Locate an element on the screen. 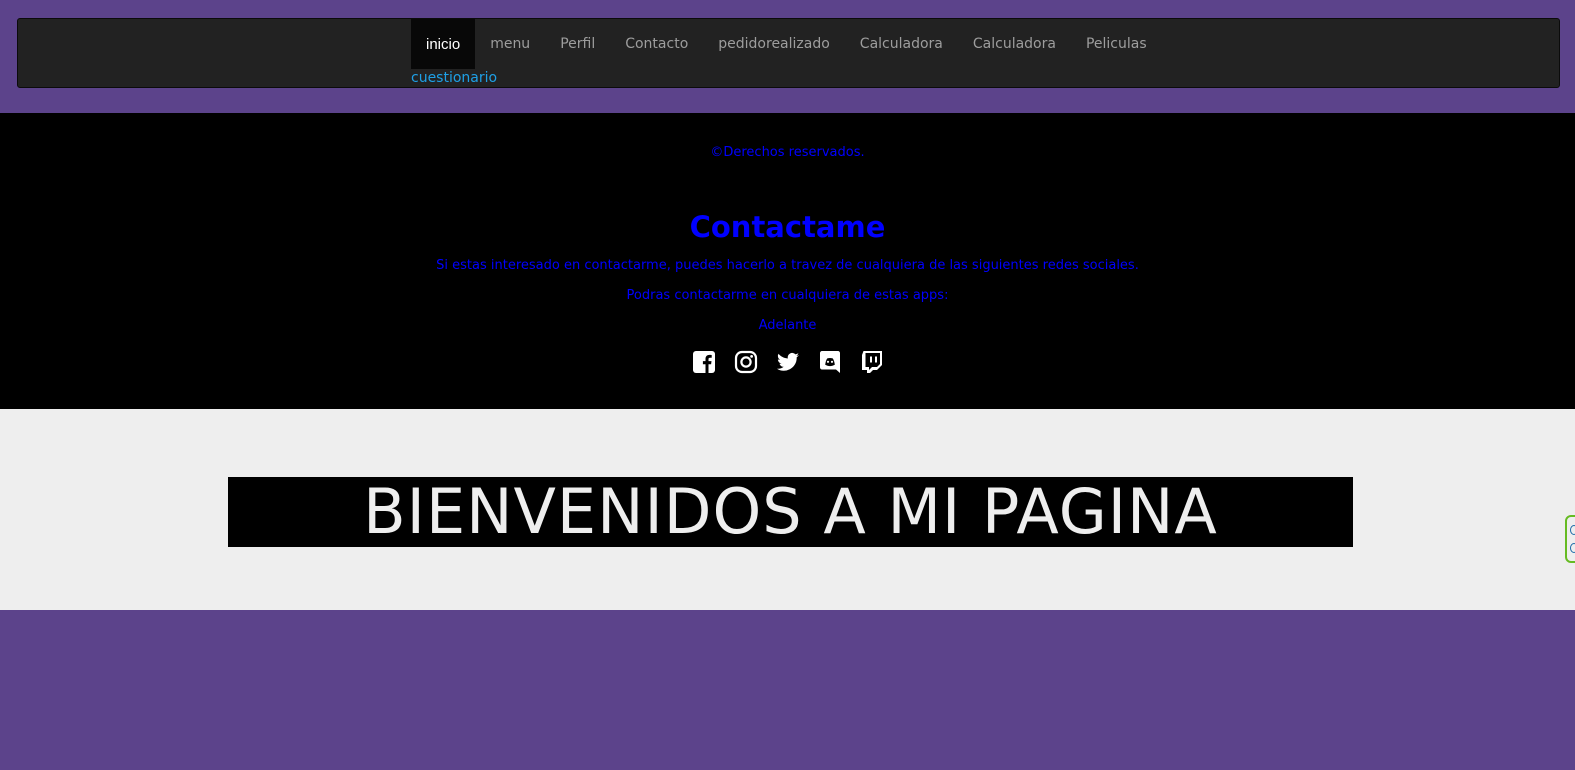  contact-title: Contactame is located at coordinates (787, 227).